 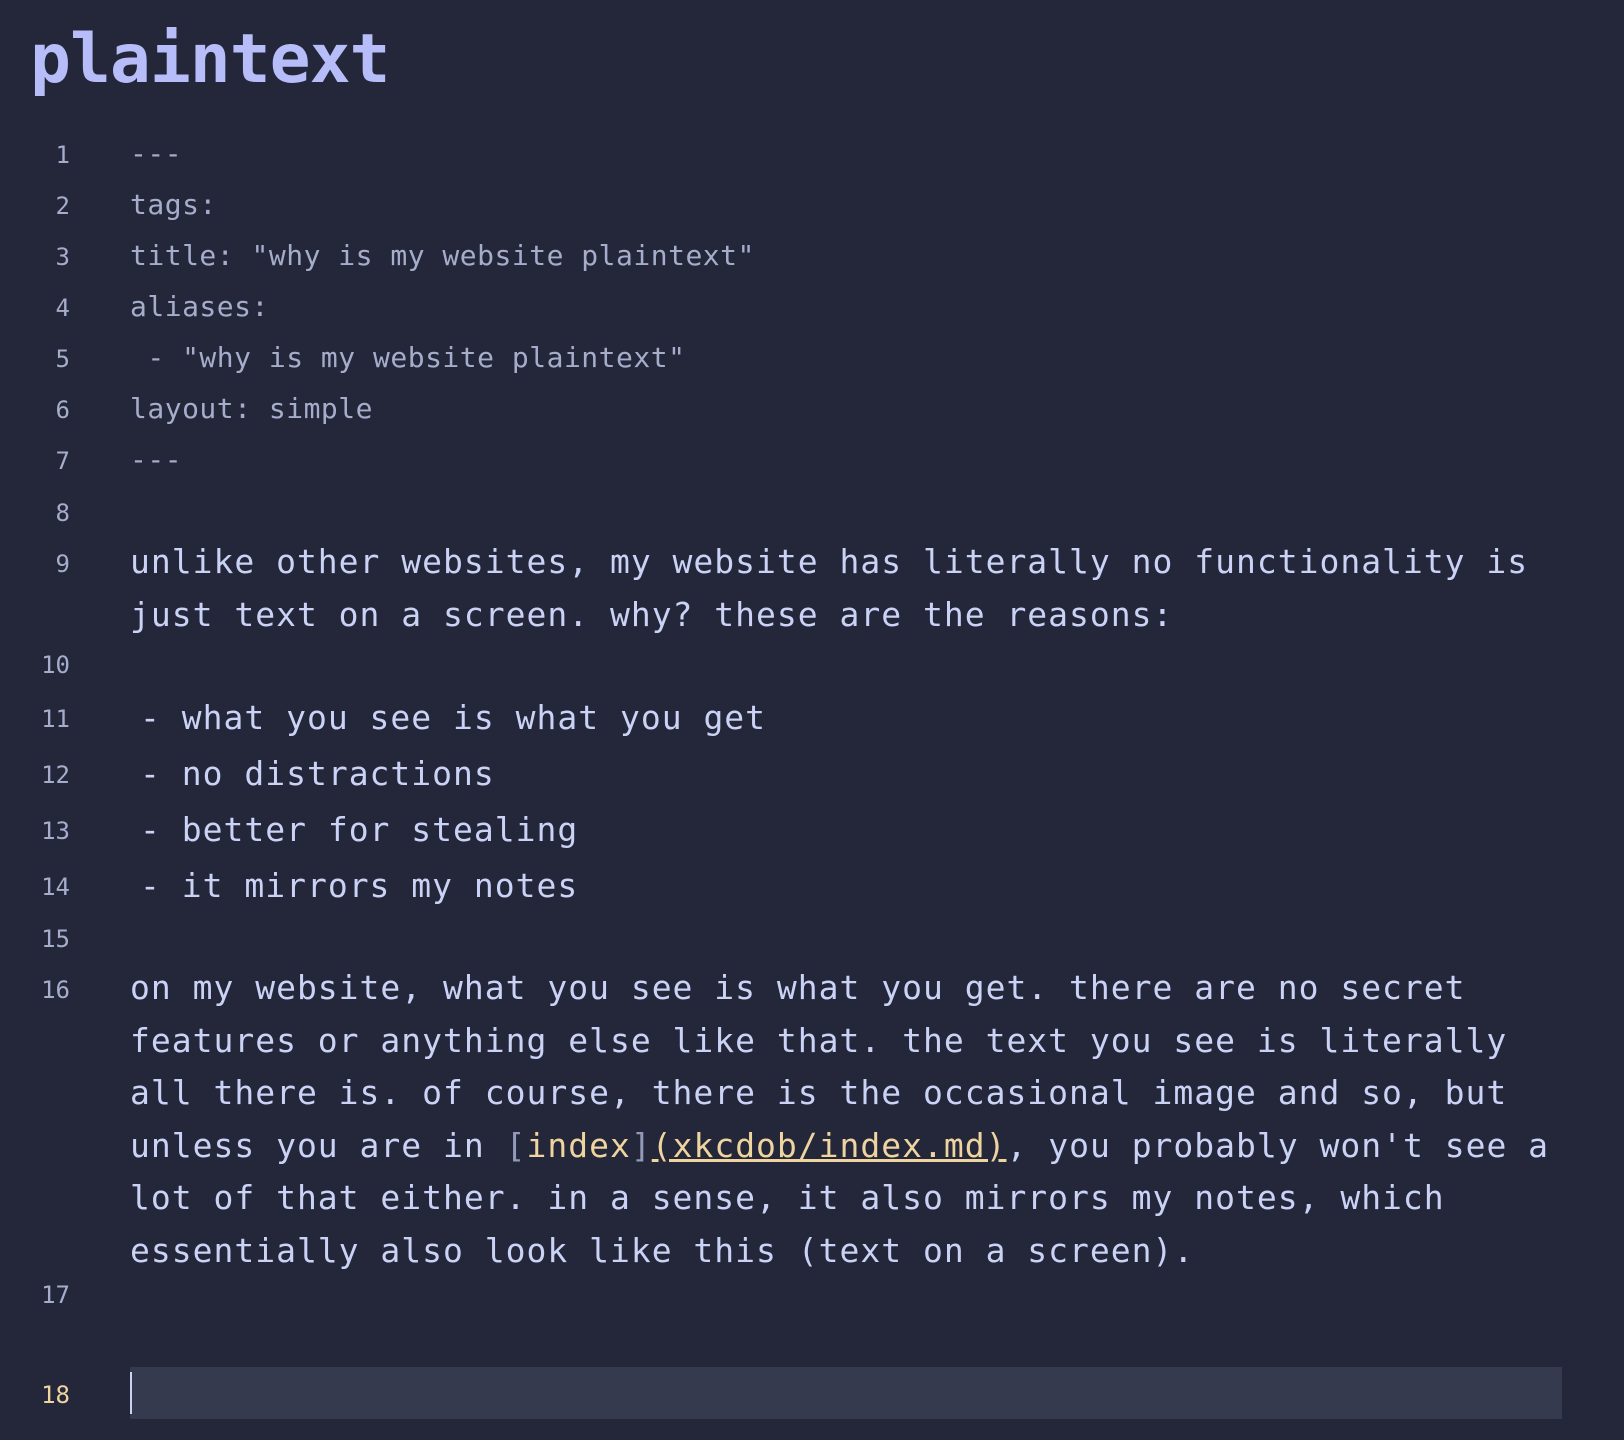 What do you see at coordinates (55, 939) in the screenshot?
I see `line-number: 15` at bounding box center [55, 939].